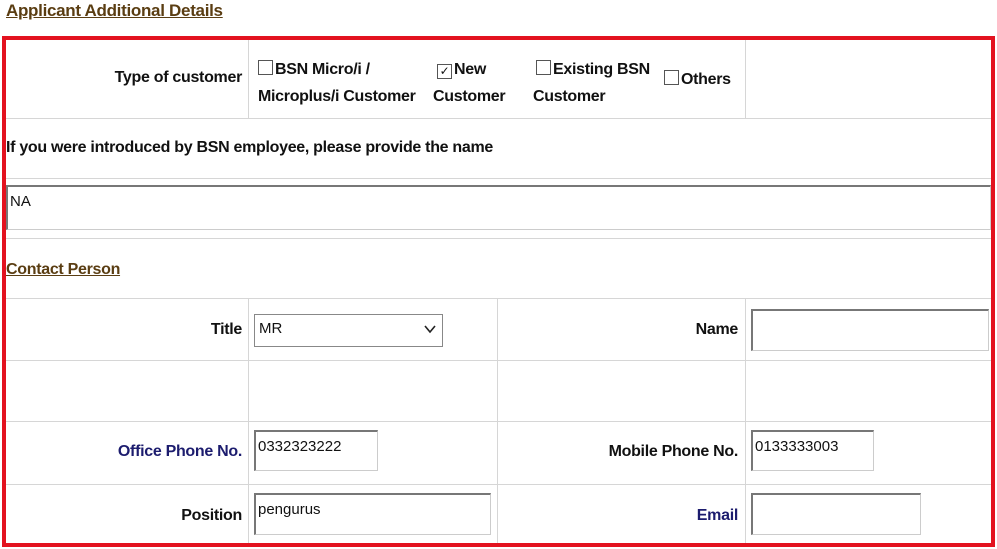 The image size is (997, 549). Describe the element at coordinates (316, 450) in the screenshot. I see `office-phone-input` at that location.